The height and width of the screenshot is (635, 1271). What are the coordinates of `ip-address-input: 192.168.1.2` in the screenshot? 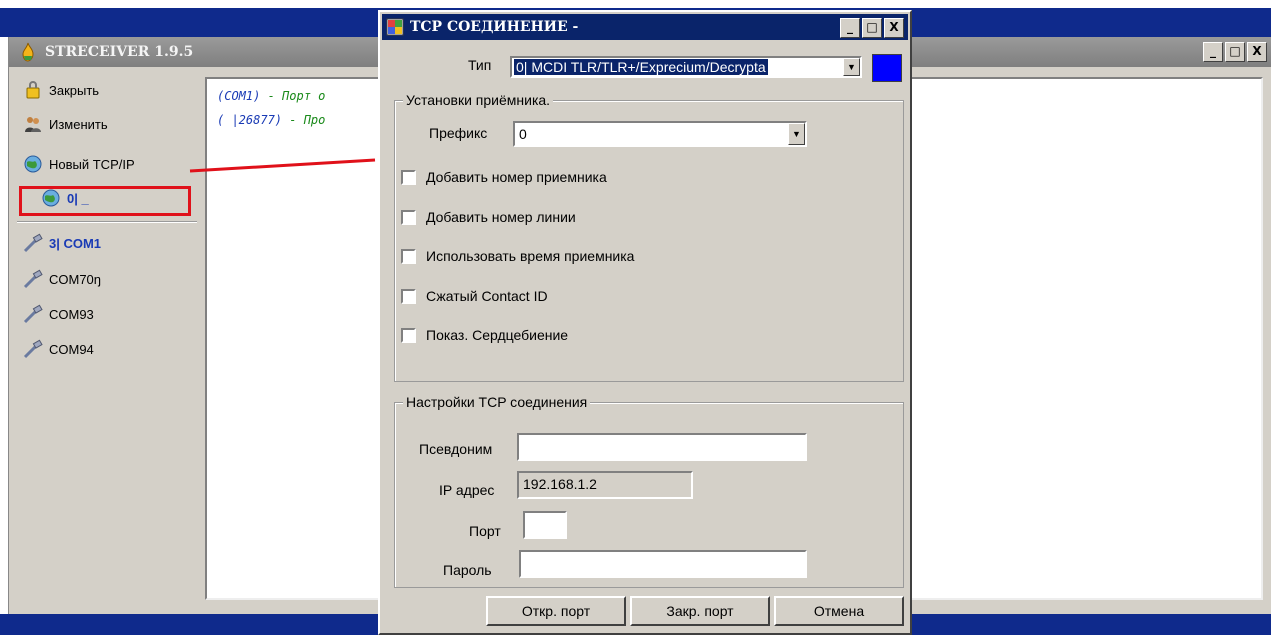 It's located at (605, 485).